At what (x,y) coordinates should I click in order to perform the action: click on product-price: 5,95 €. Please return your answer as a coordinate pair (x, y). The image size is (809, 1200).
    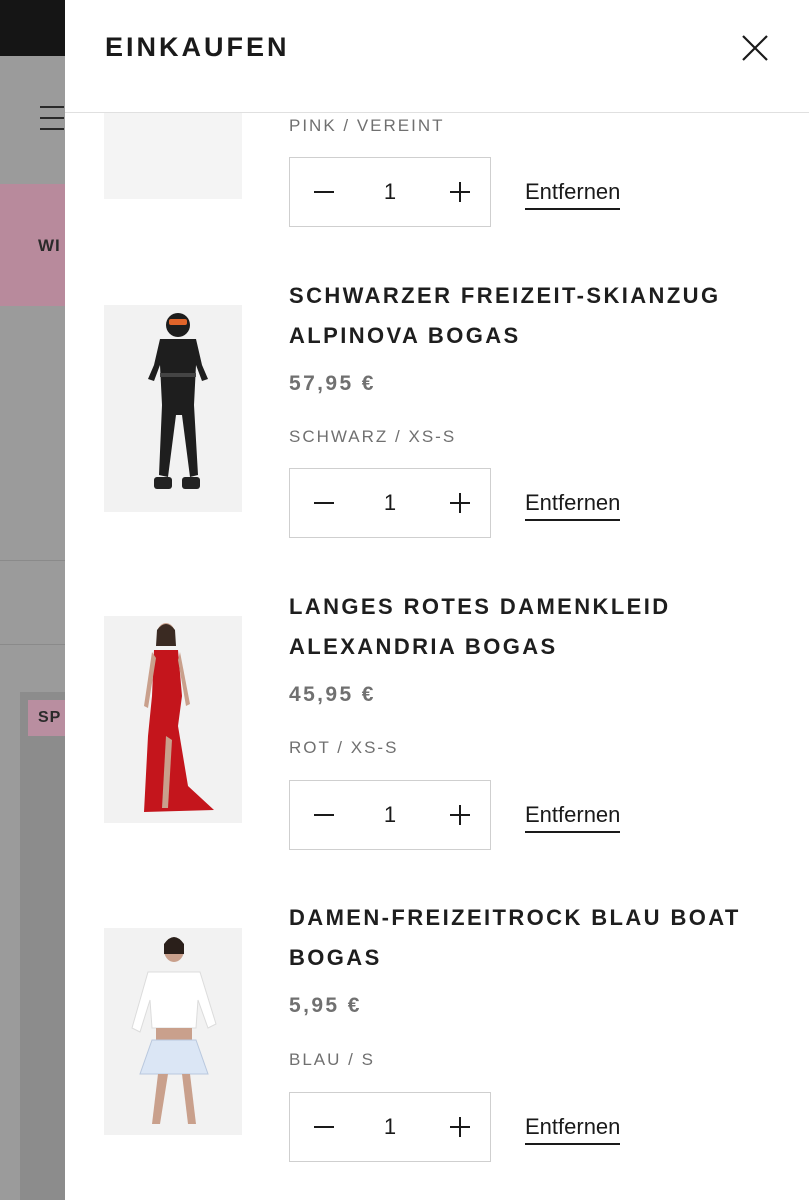
    Looking at the image, I should click on (325, 1005).